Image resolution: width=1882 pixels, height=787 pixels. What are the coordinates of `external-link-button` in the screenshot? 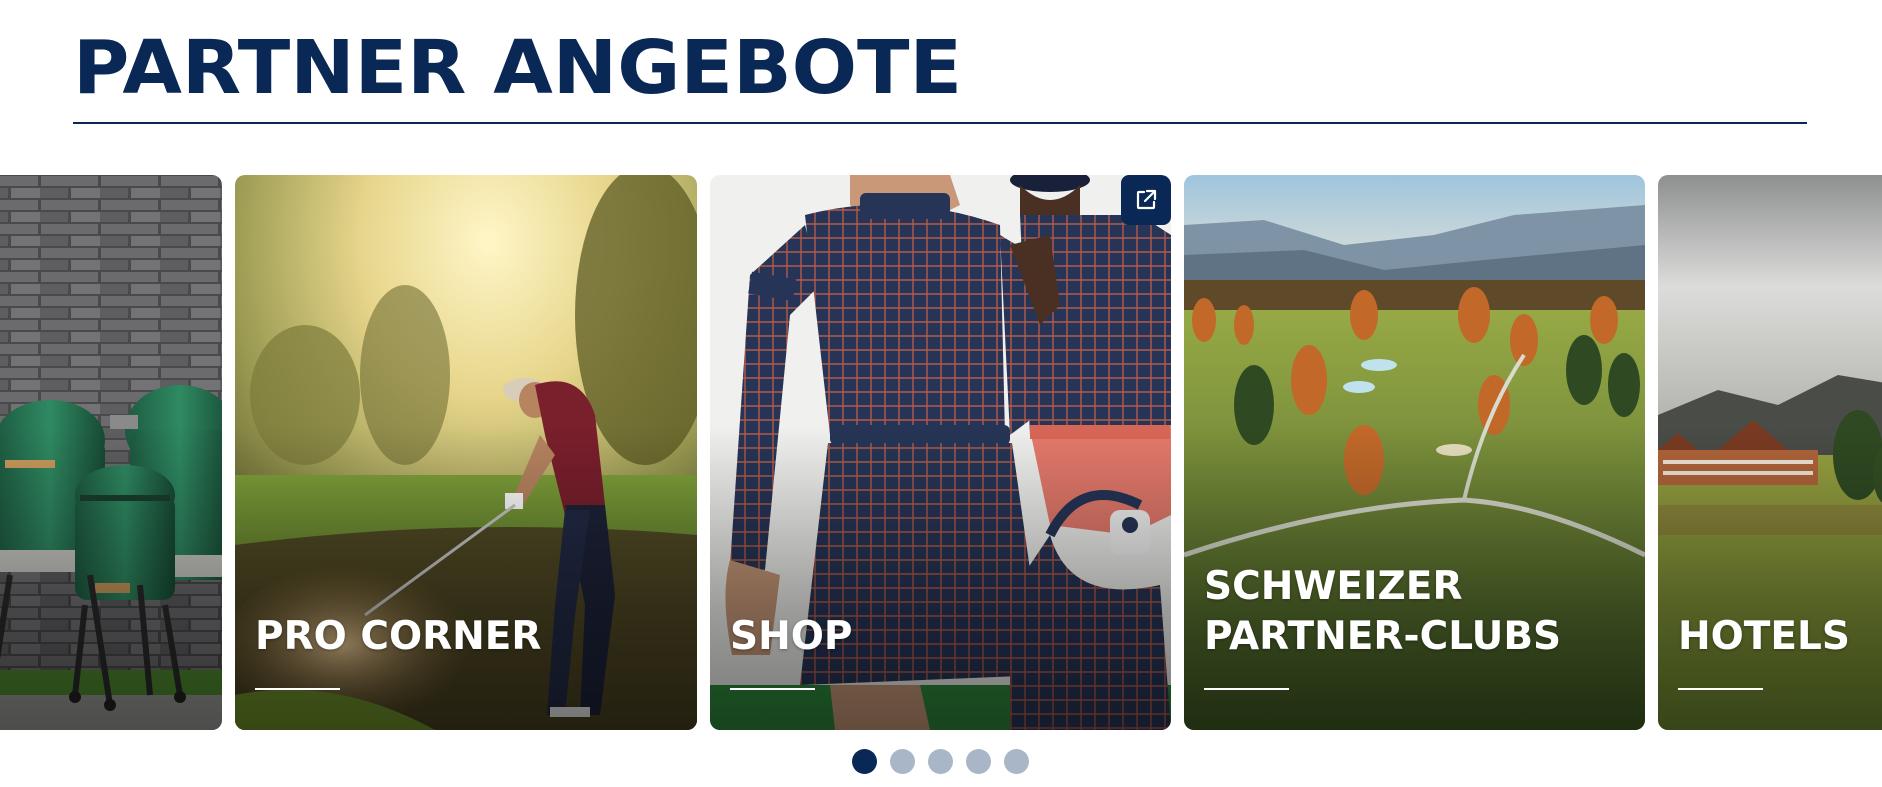 It's located at (1146, 200).